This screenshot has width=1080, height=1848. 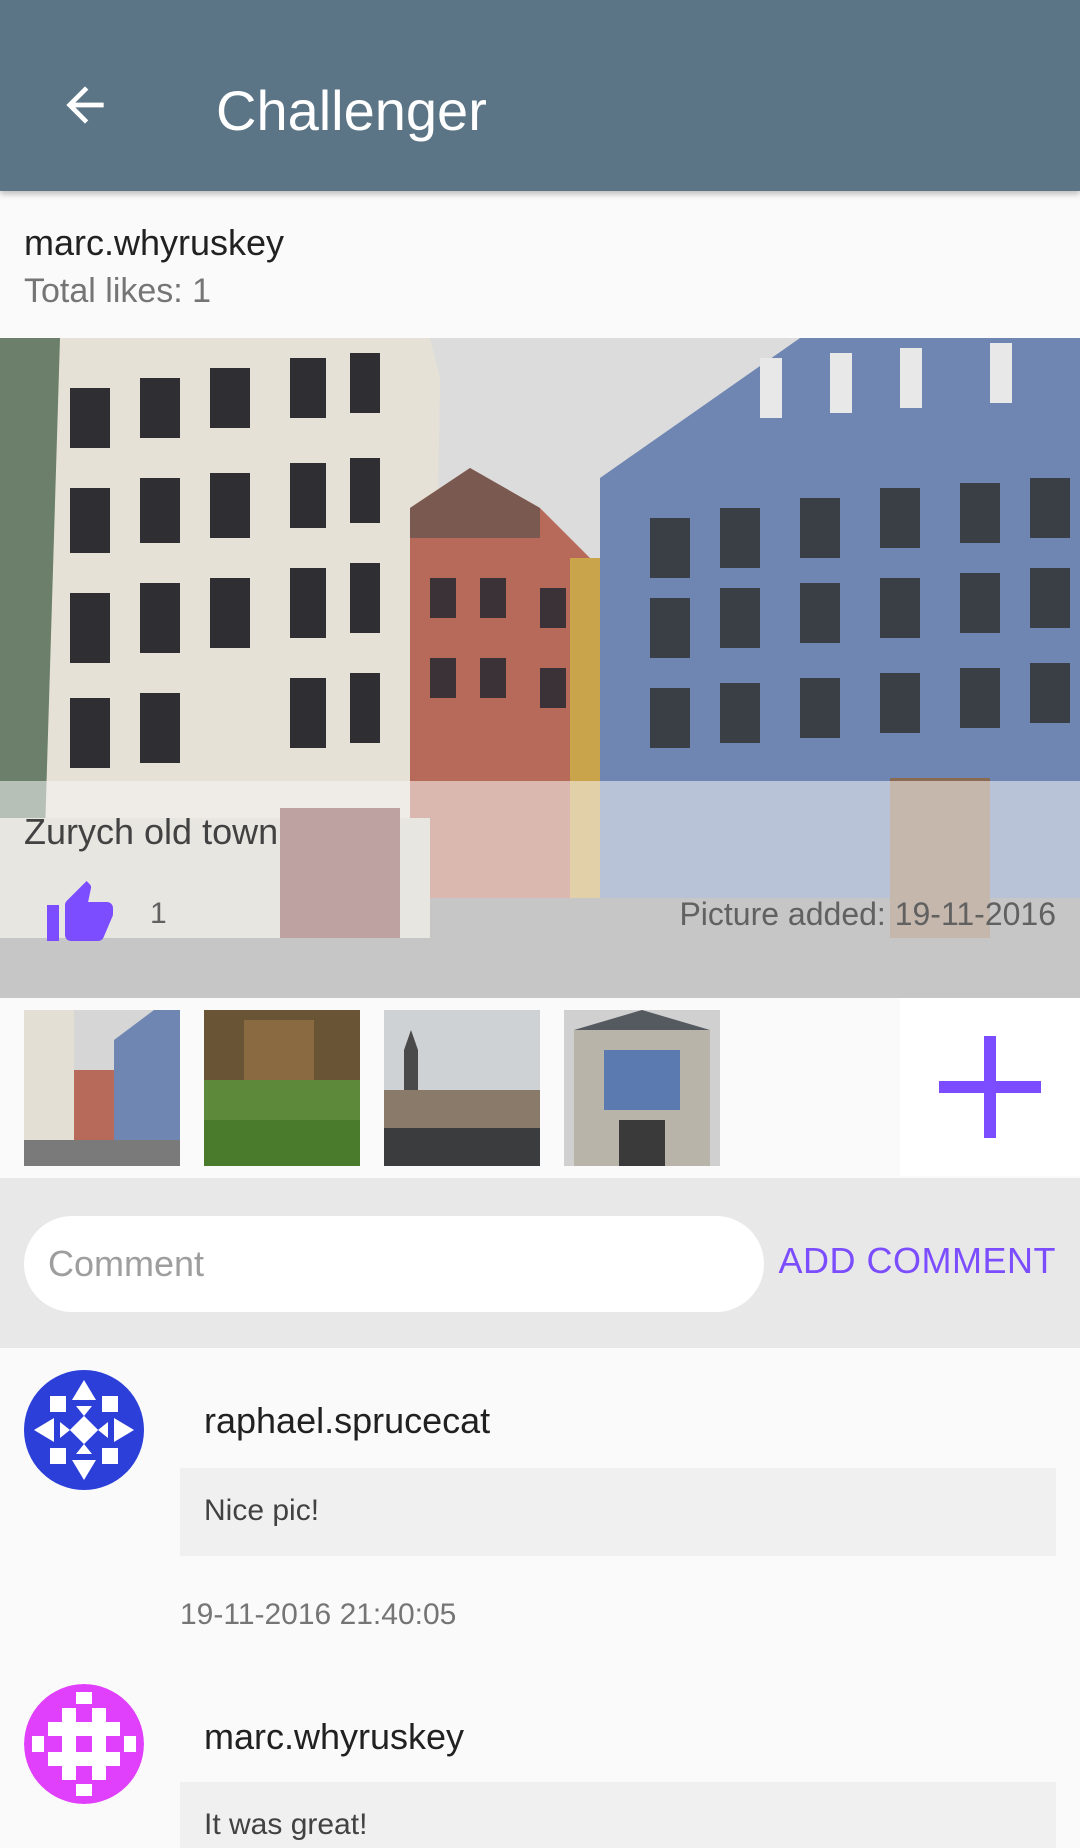 What do you see at coordinates (286, 1824) in the screenshot?
I see `comment-text: It was great!` at bounding box center [286, 1824].